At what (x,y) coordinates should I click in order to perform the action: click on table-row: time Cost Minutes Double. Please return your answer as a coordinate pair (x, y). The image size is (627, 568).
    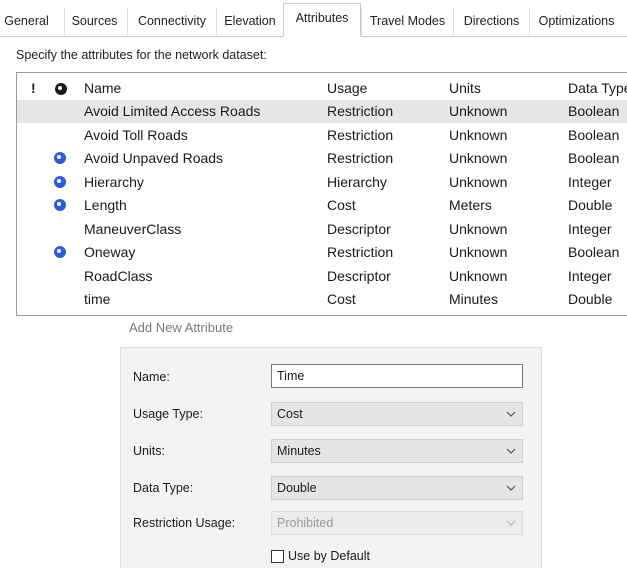
    Looking at the image, I should click on (322, 299).